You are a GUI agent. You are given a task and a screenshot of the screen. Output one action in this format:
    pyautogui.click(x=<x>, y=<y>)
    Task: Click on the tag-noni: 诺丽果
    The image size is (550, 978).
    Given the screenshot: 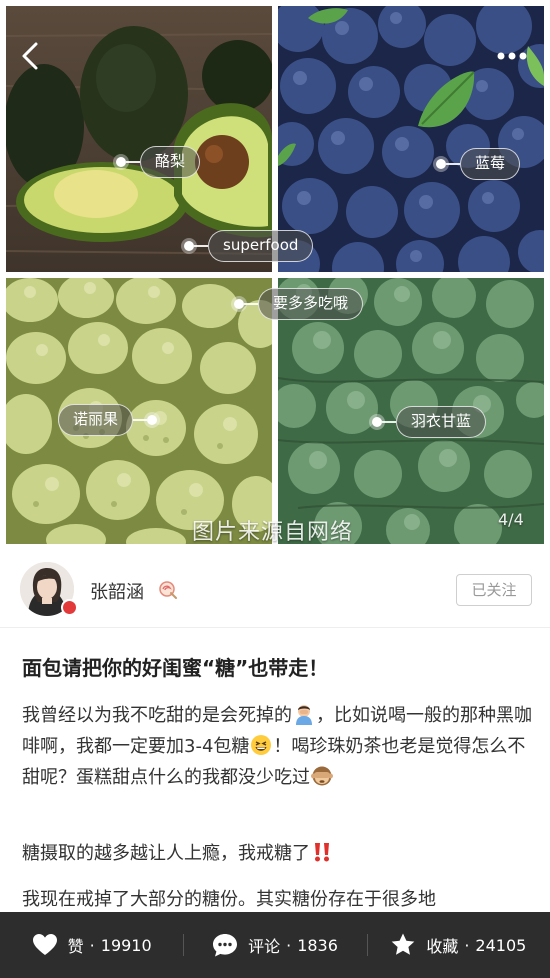 What is the action you would take?
    pyautogui.click(x=108, y=420)
    